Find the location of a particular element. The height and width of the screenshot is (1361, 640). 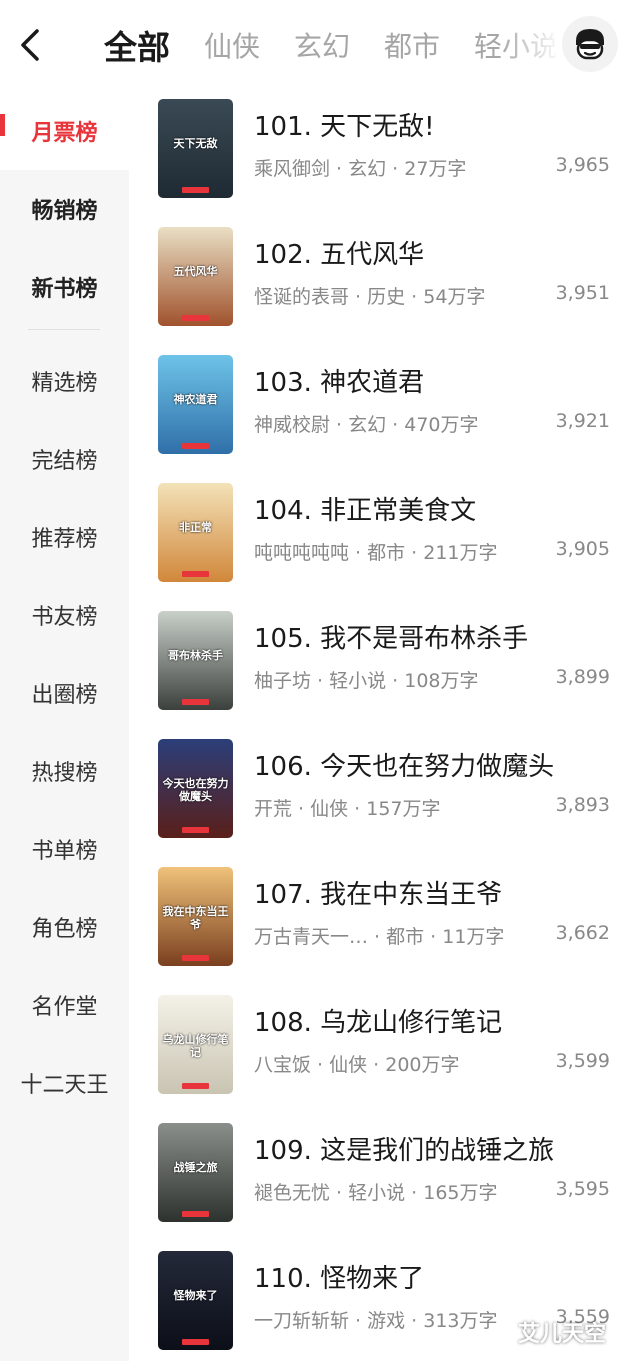

book-meta: 神威校尉 · 玄幻 · 470万字 is located at coordinates (366, 425).